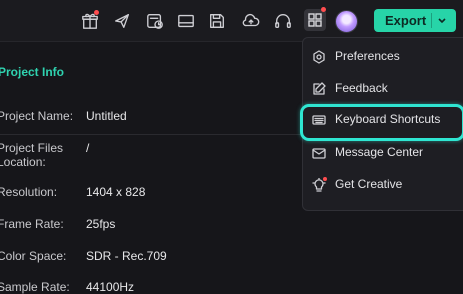 The image size is (463, 294). Describe the element at coordinates (319, 153) in the screenshot. I see `mail-icon` at that location.